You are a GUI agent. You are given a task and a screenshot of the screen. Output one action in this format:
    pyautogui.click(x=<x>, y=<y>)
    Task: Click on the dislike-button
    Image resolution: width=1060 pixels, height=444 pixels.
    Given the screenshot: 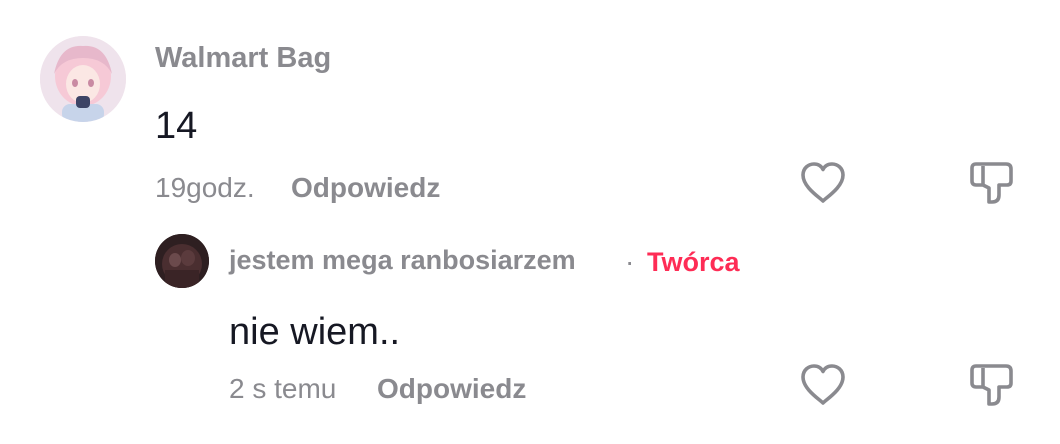 What is the action you would take?
    pyautogui.click(x=993, y=183)
    